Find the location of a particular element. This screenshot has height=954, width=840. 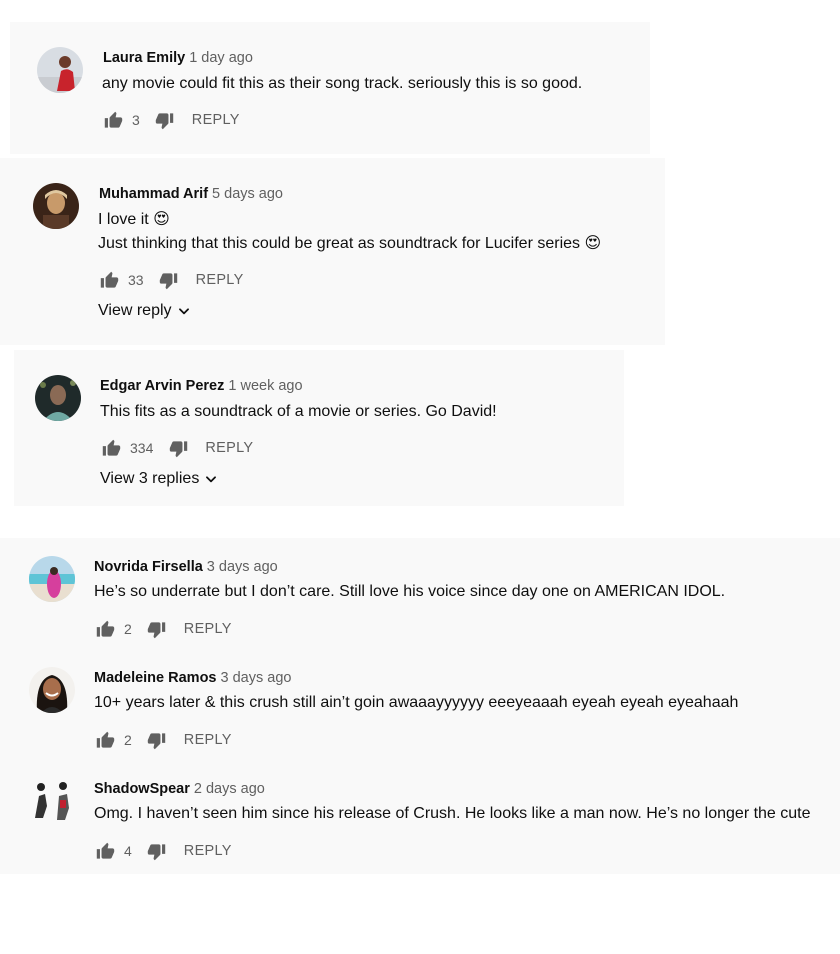

view-replies-label: View 3 replies is located at coordinates (150, 478).